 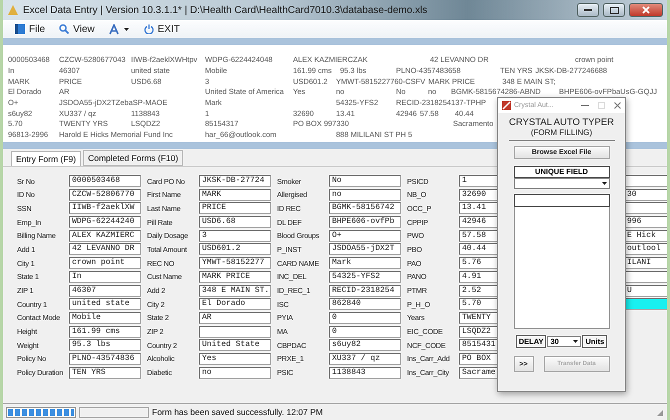 I want to click on status-panel, so click(x=114, y=412).